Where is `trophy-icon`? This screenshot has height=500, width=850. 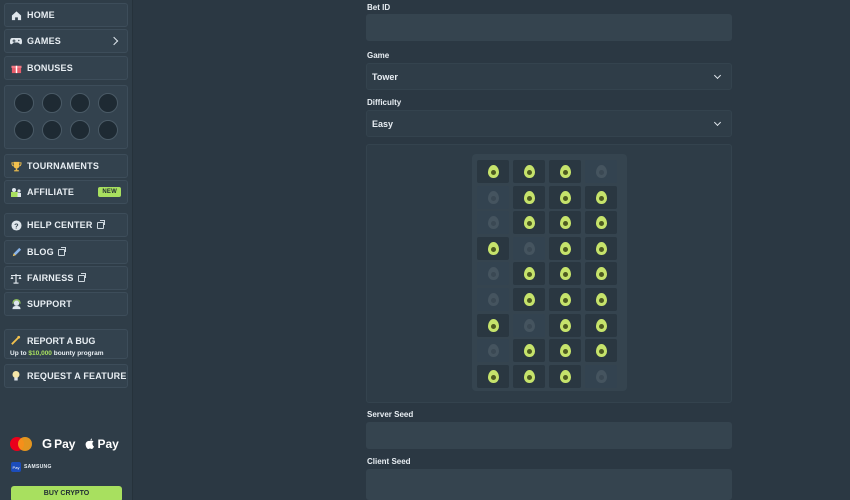 trophy-icon is located at coordinates (16, 166).